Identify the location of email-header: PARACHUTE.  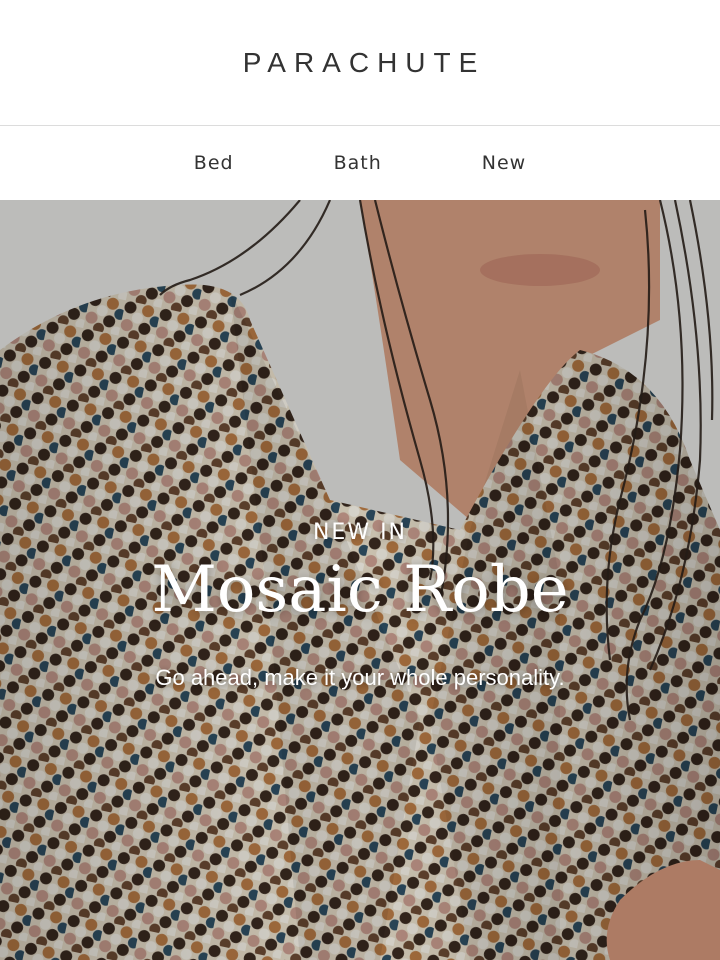
(360, 63).